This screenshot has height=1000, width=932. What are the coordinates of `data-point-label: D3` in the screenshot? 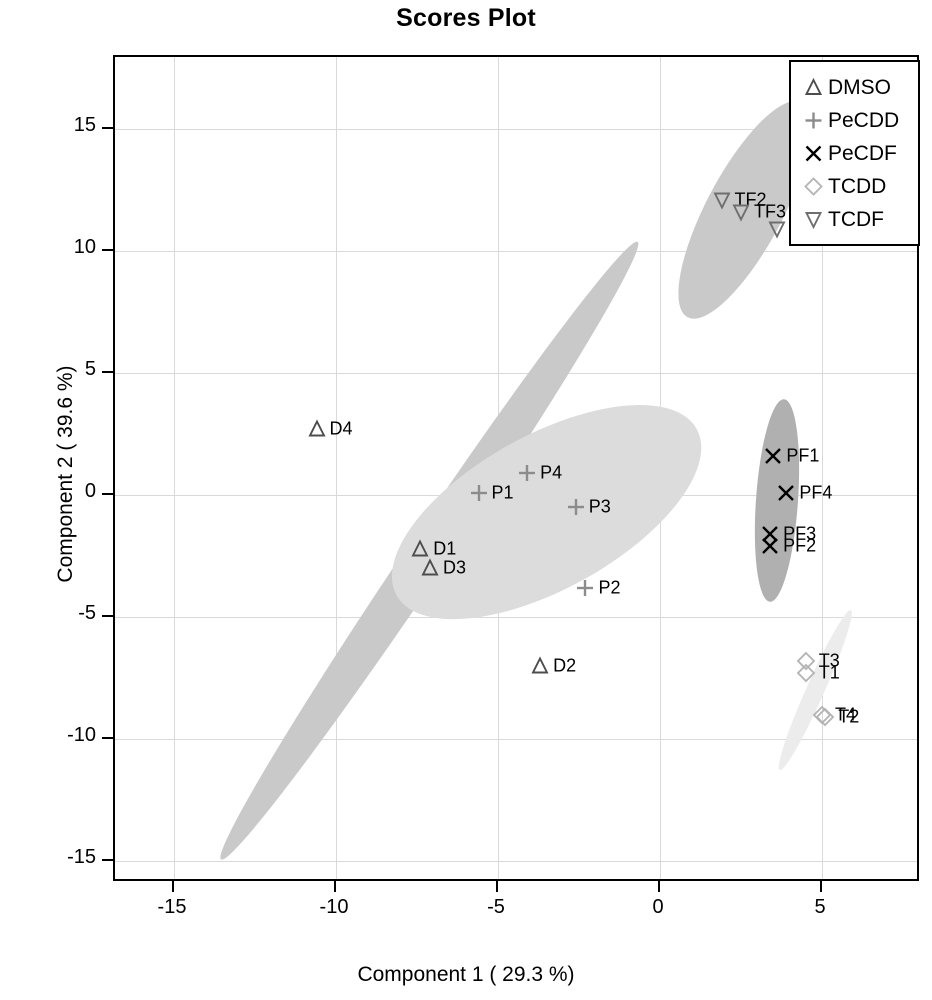 It's located at (454, 567).